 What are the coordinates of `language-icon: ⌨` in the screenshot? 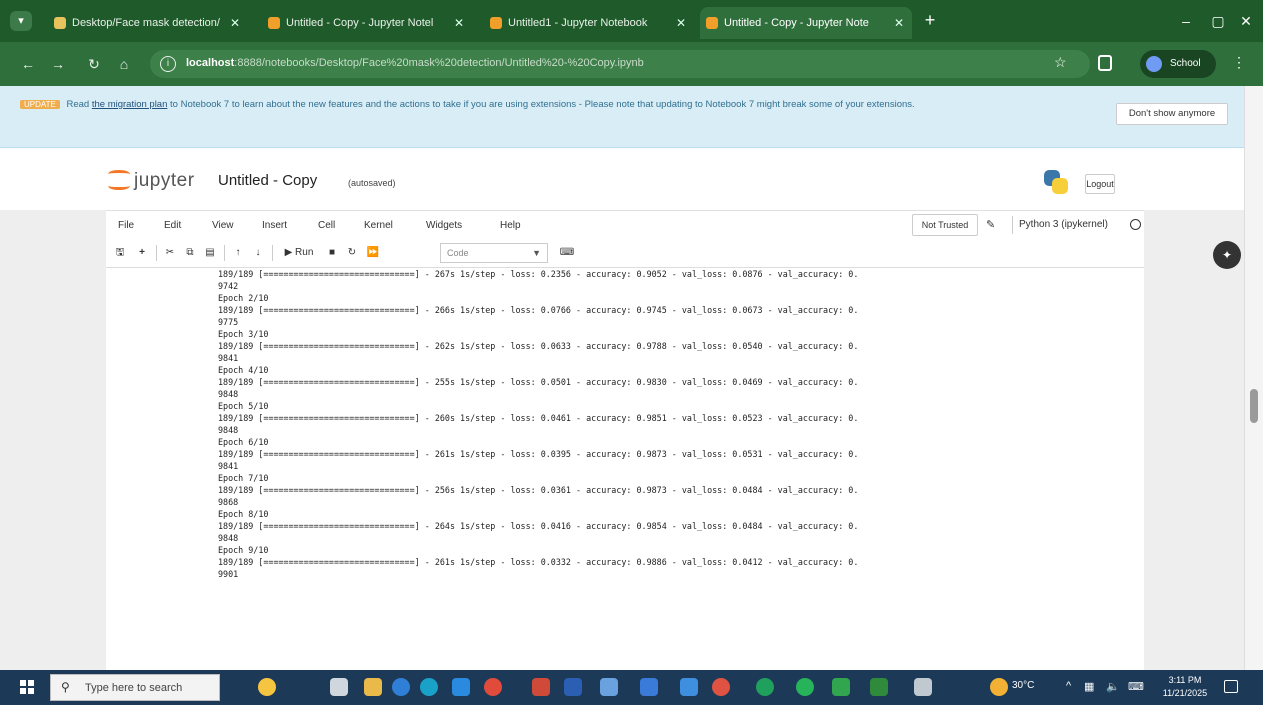 It's located at (1136, 686).